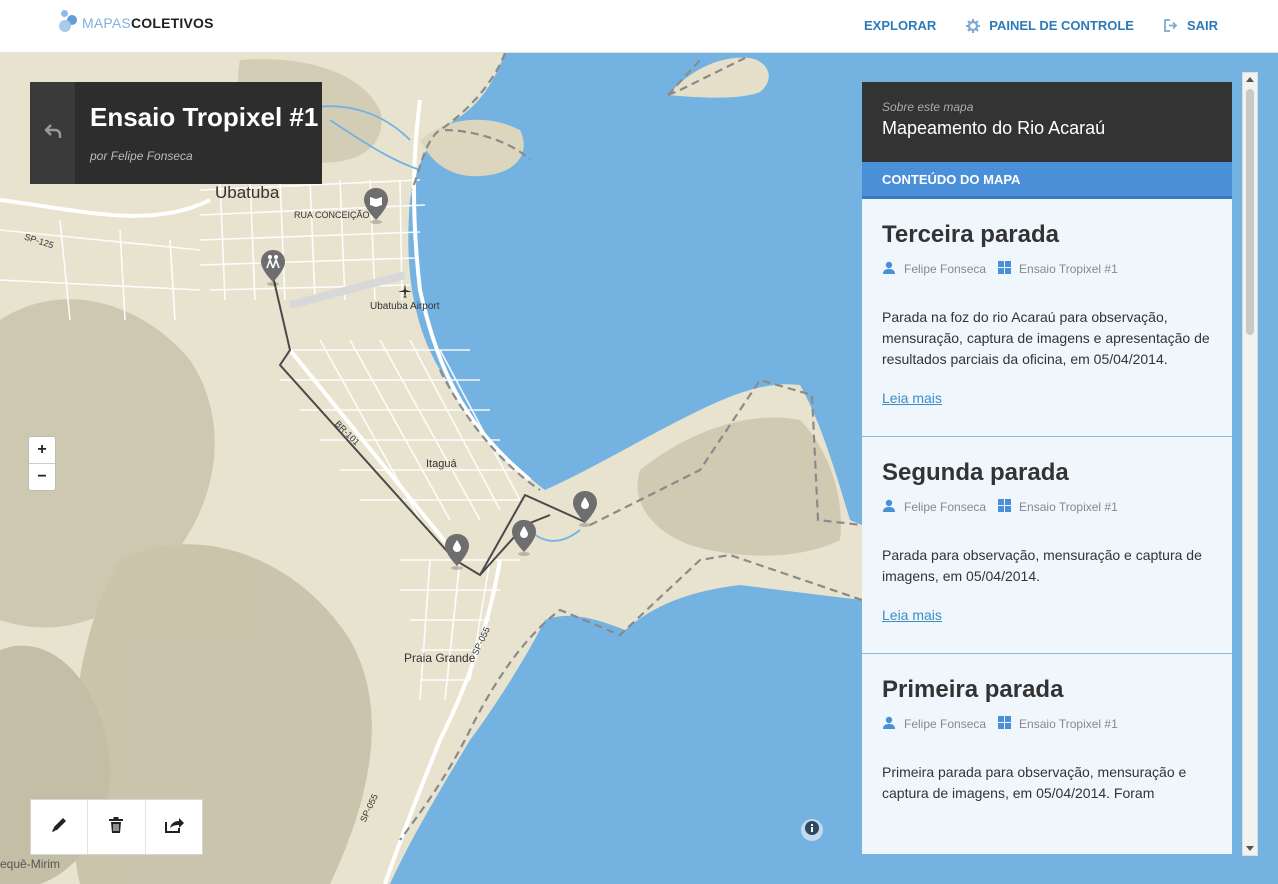 This screenshot has width=1278, height=884. What do you see at coordinates (247, 192) in the screenshot?
I see `map-label-ubatuba: Ubatuba` at bounding box center [247, 192].